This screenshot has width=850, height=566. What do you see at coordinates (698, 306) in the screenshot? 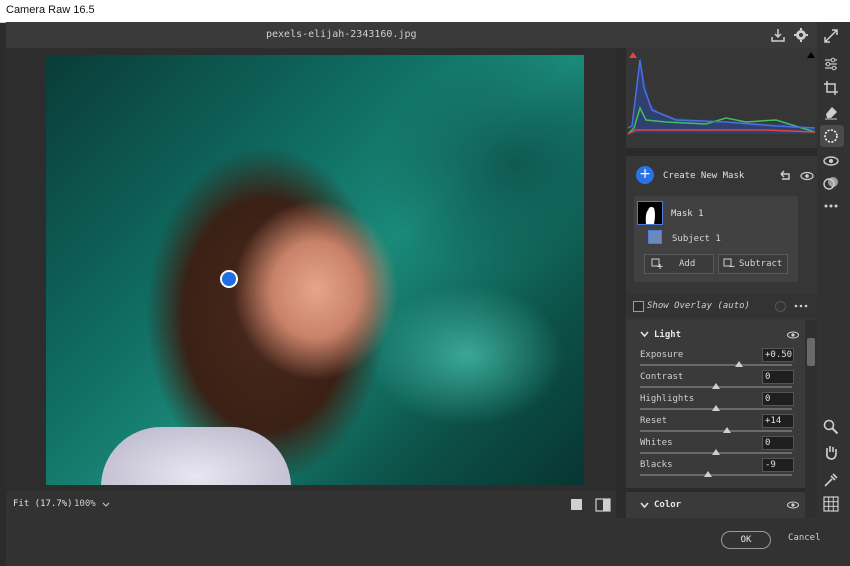
I see `show-overlay-label: Show Overlay (auto)` at bounding box center [698, 306].